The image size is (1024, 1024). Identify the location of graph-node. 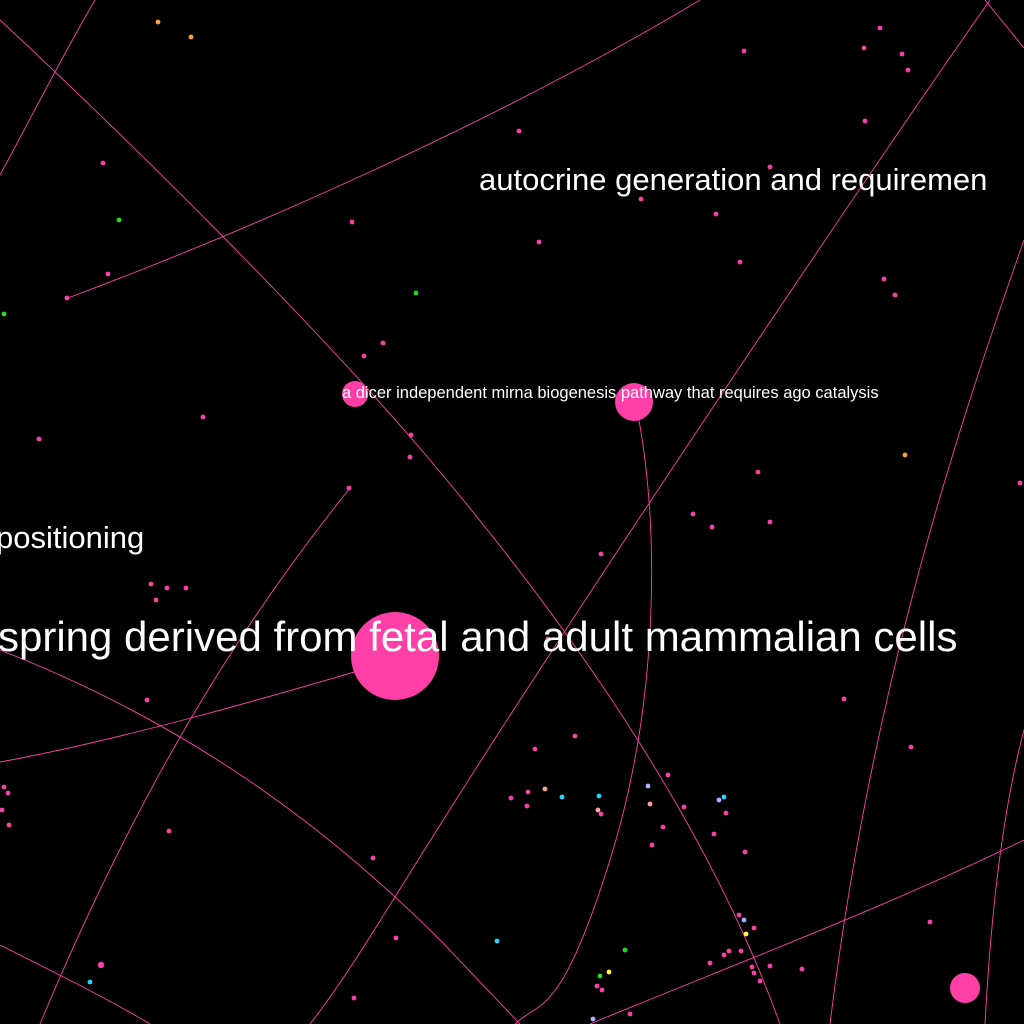
(965, 988).